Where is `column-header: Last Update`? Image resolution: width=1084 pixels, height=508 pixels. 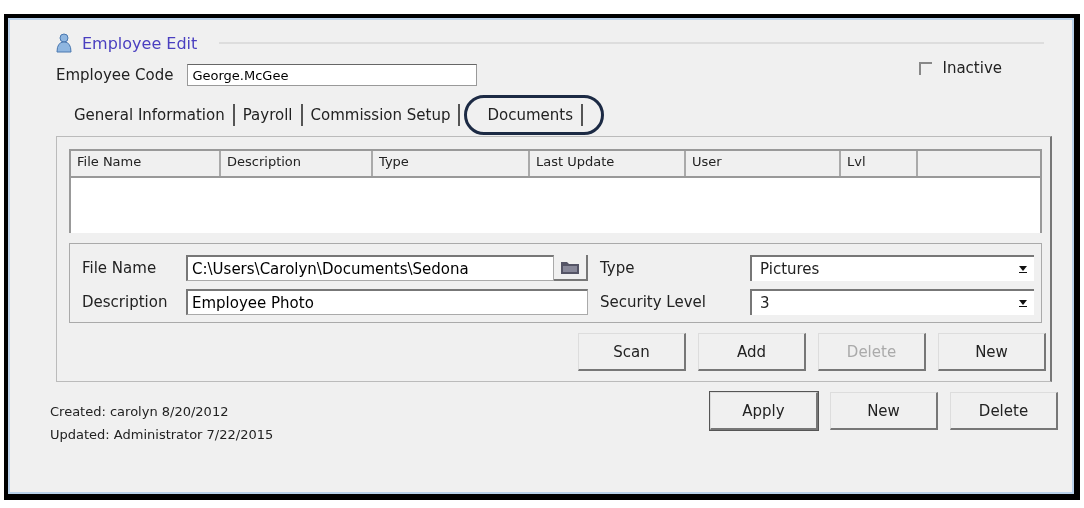
column-header: Last Update is located at coordinates (608, 163).